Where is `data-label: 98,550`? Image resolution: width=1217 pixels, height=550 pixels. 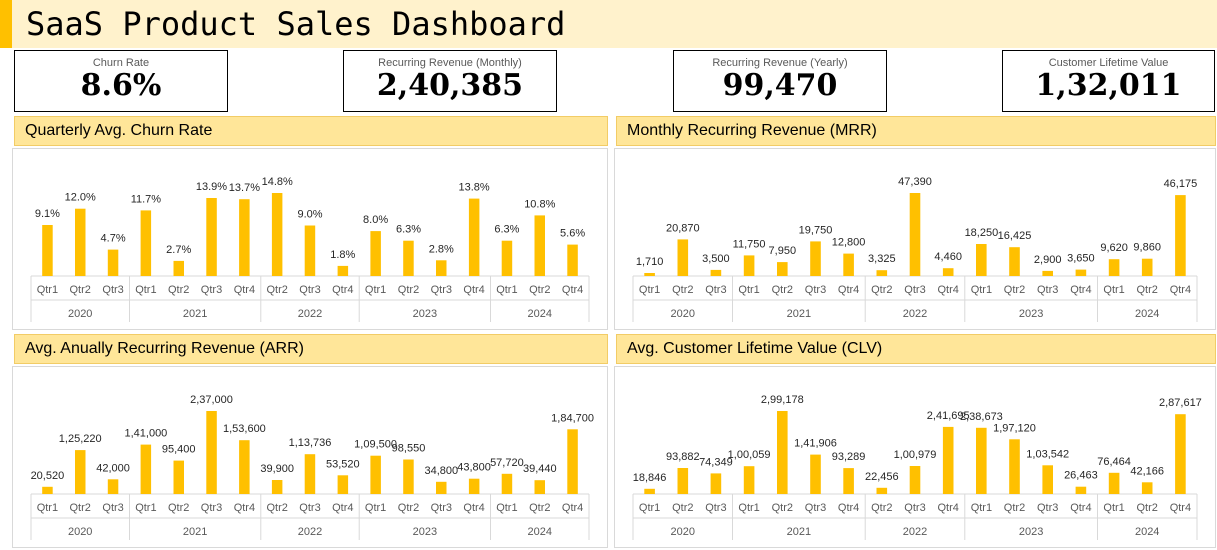 data-label: 98,550 is located at coordinates (409, 449).